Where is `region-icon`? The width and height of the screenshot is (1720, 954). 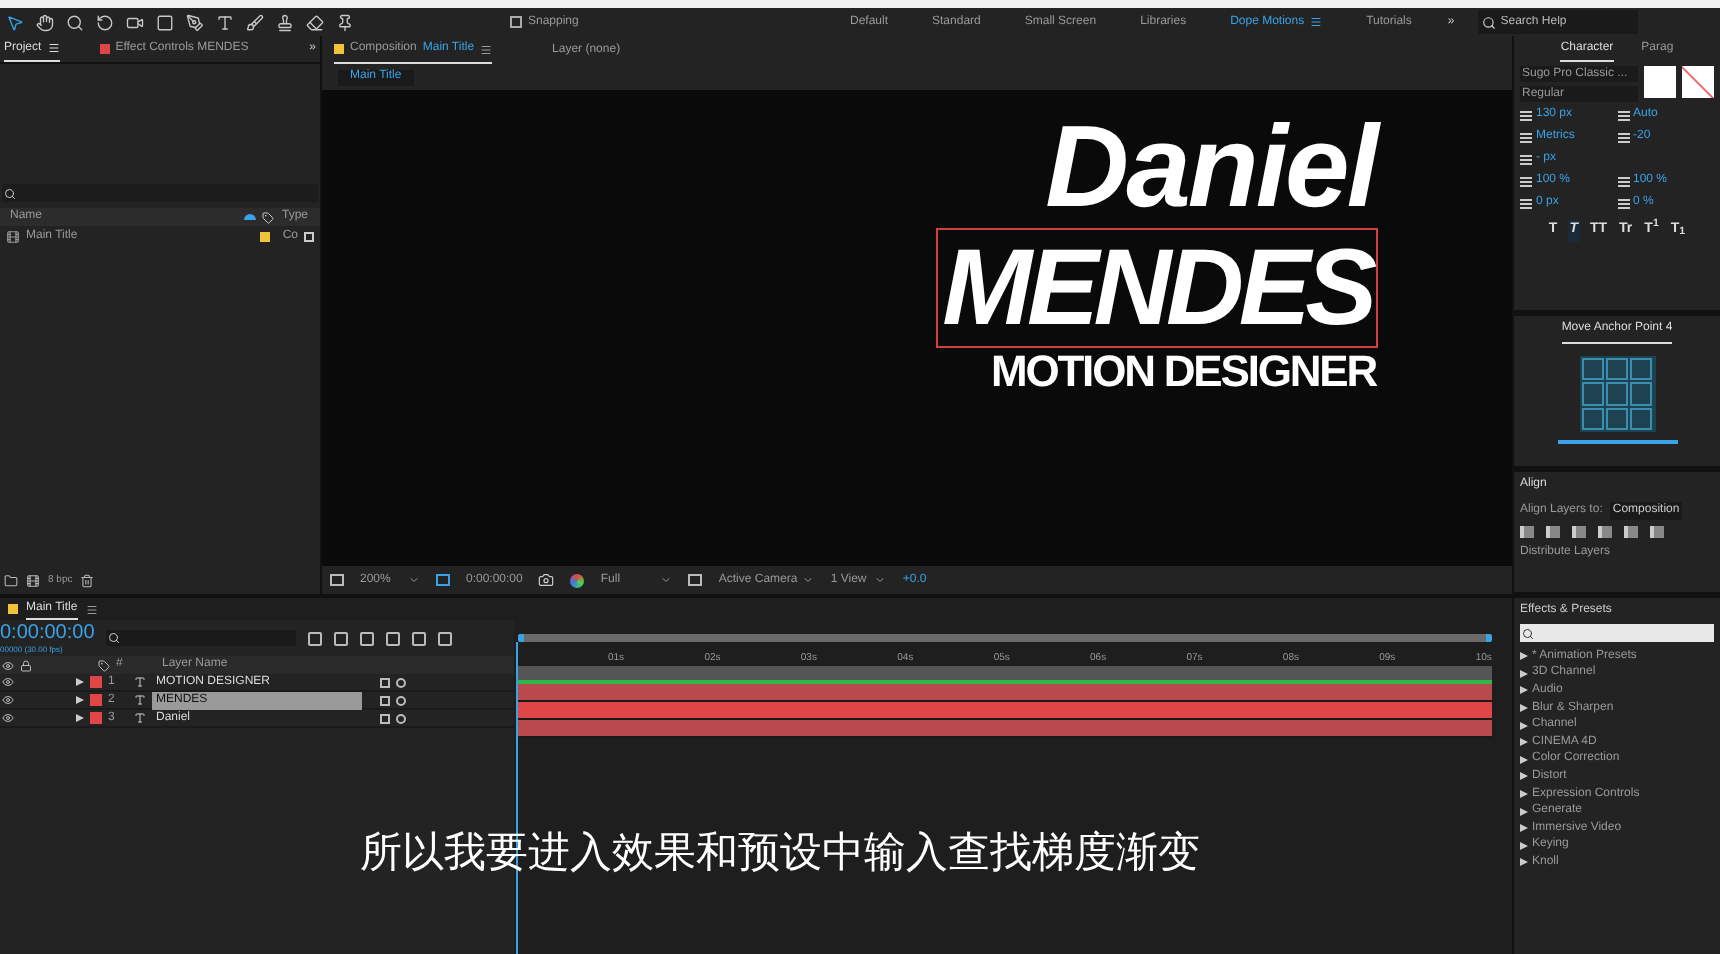 region-icon is located at coordinates (443, 580).